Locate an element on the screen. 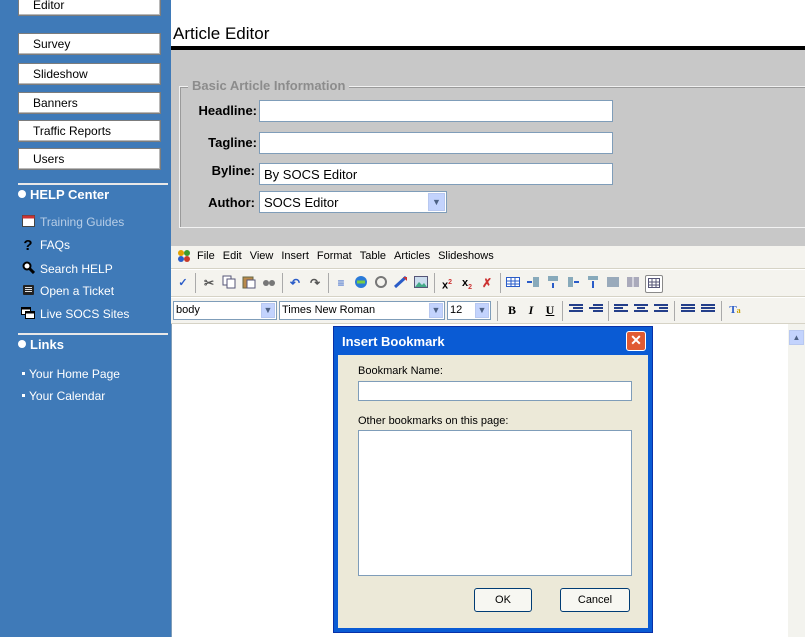 Image resolution: width=805 pixels, height=637 pixels. bookmarks-list is located at coordinates (495, 503).